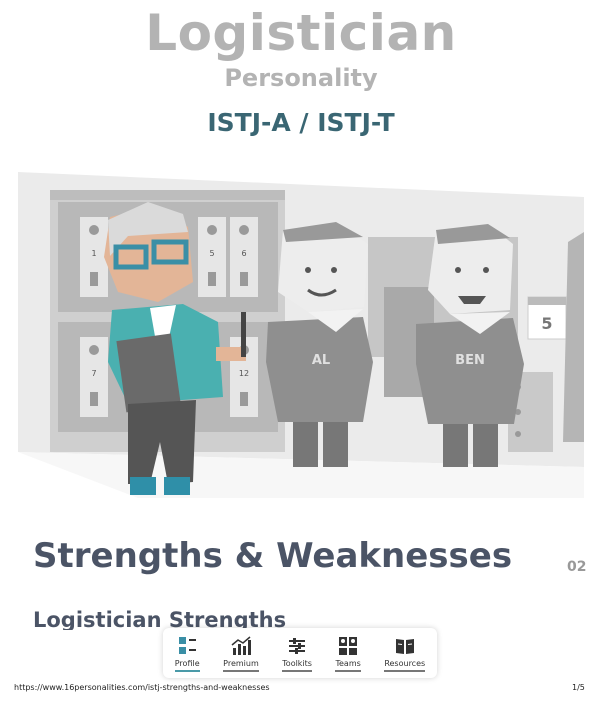  What do you see at coordinates (297, 646) in the screenshot?
I see `sliders-icon` at bounding box center [297, 646].